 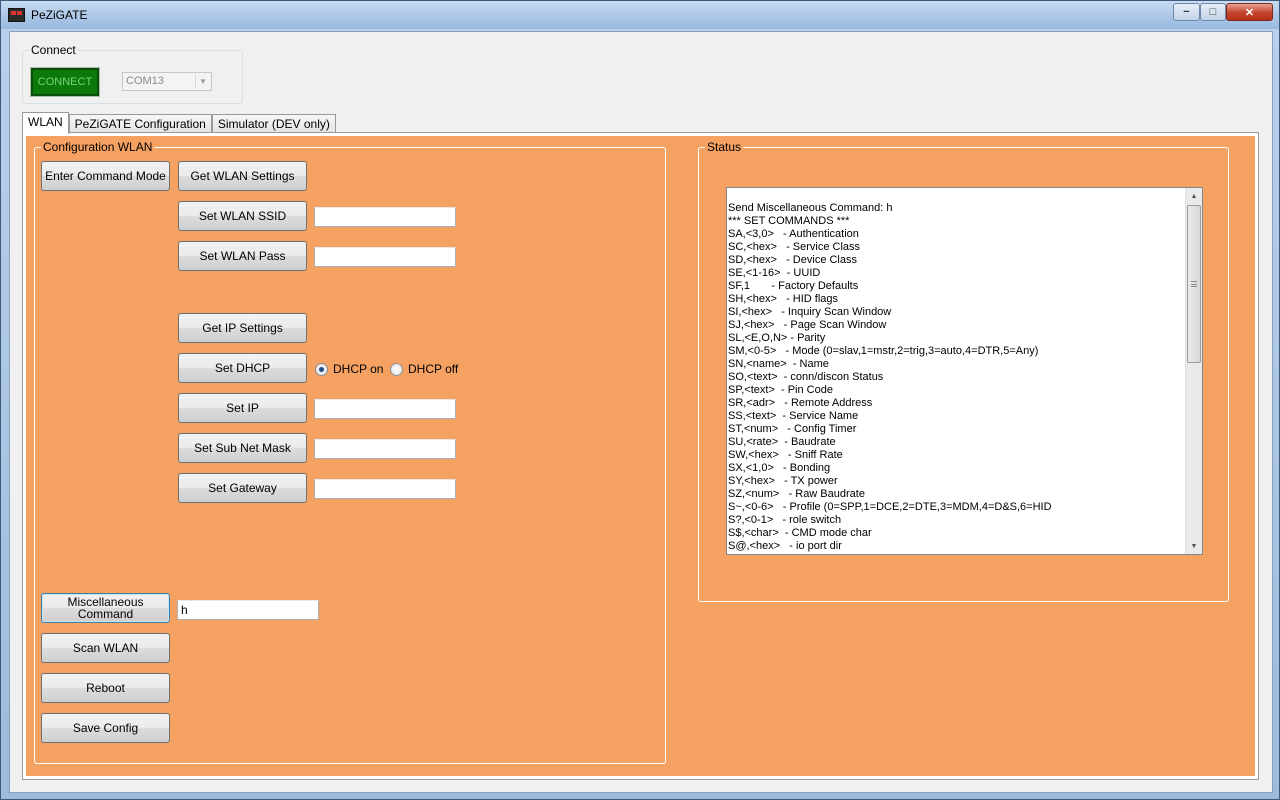 What do you see at coordinates (1194, 546) in the screenshot?
I see `scroll-down-icon: ▼` at bounding box center [1194, 546].